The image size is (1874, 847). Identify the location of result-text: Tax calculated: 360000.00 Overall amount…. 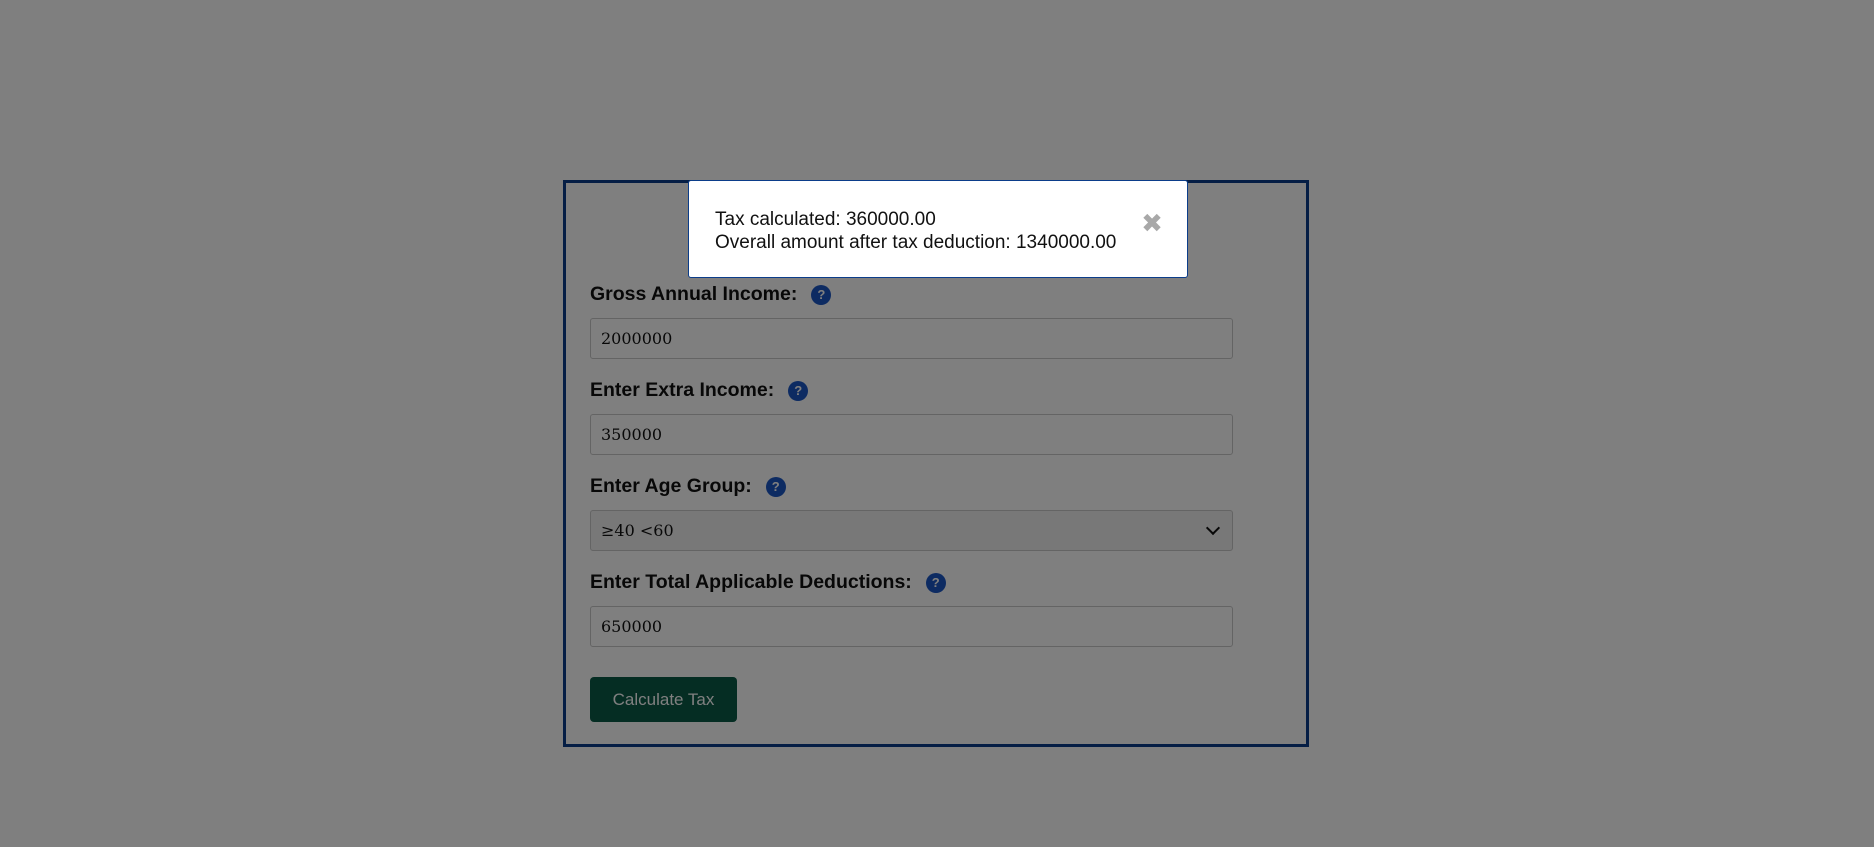
(915, 231).